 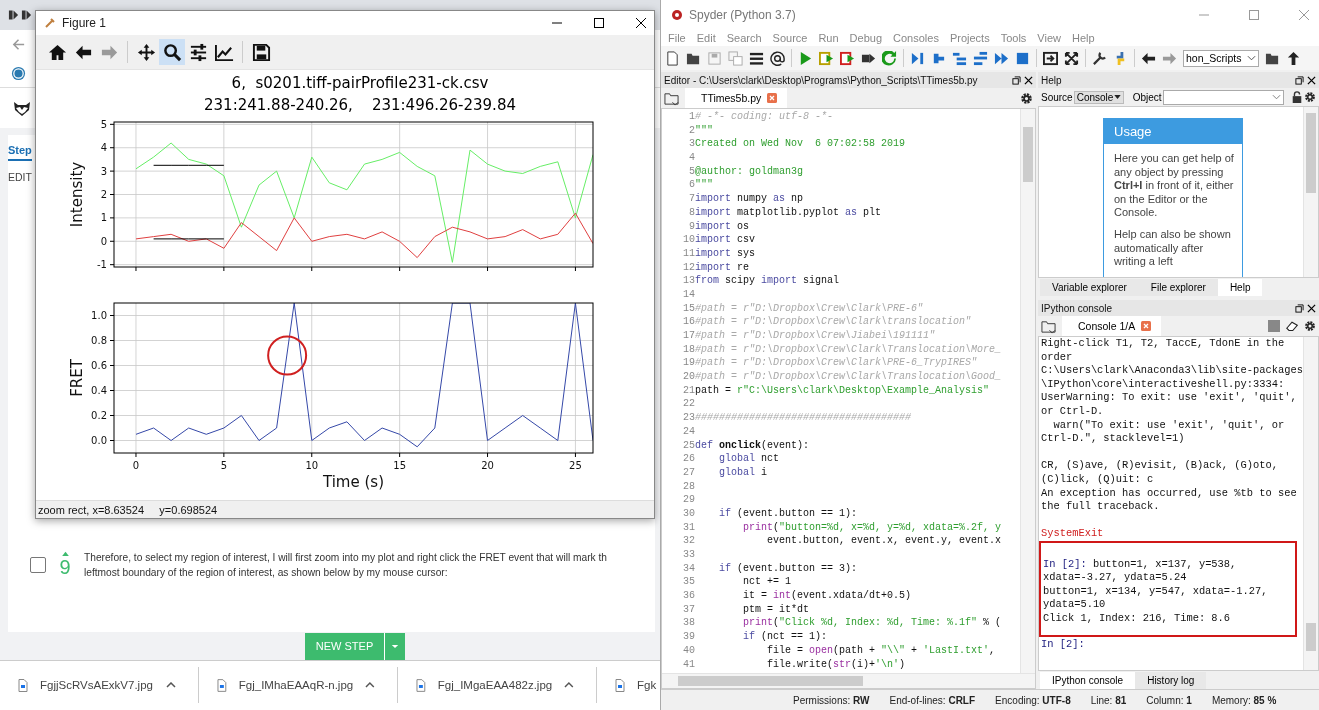 I want to click on tick-label: 1, so click(x=103, y=218).